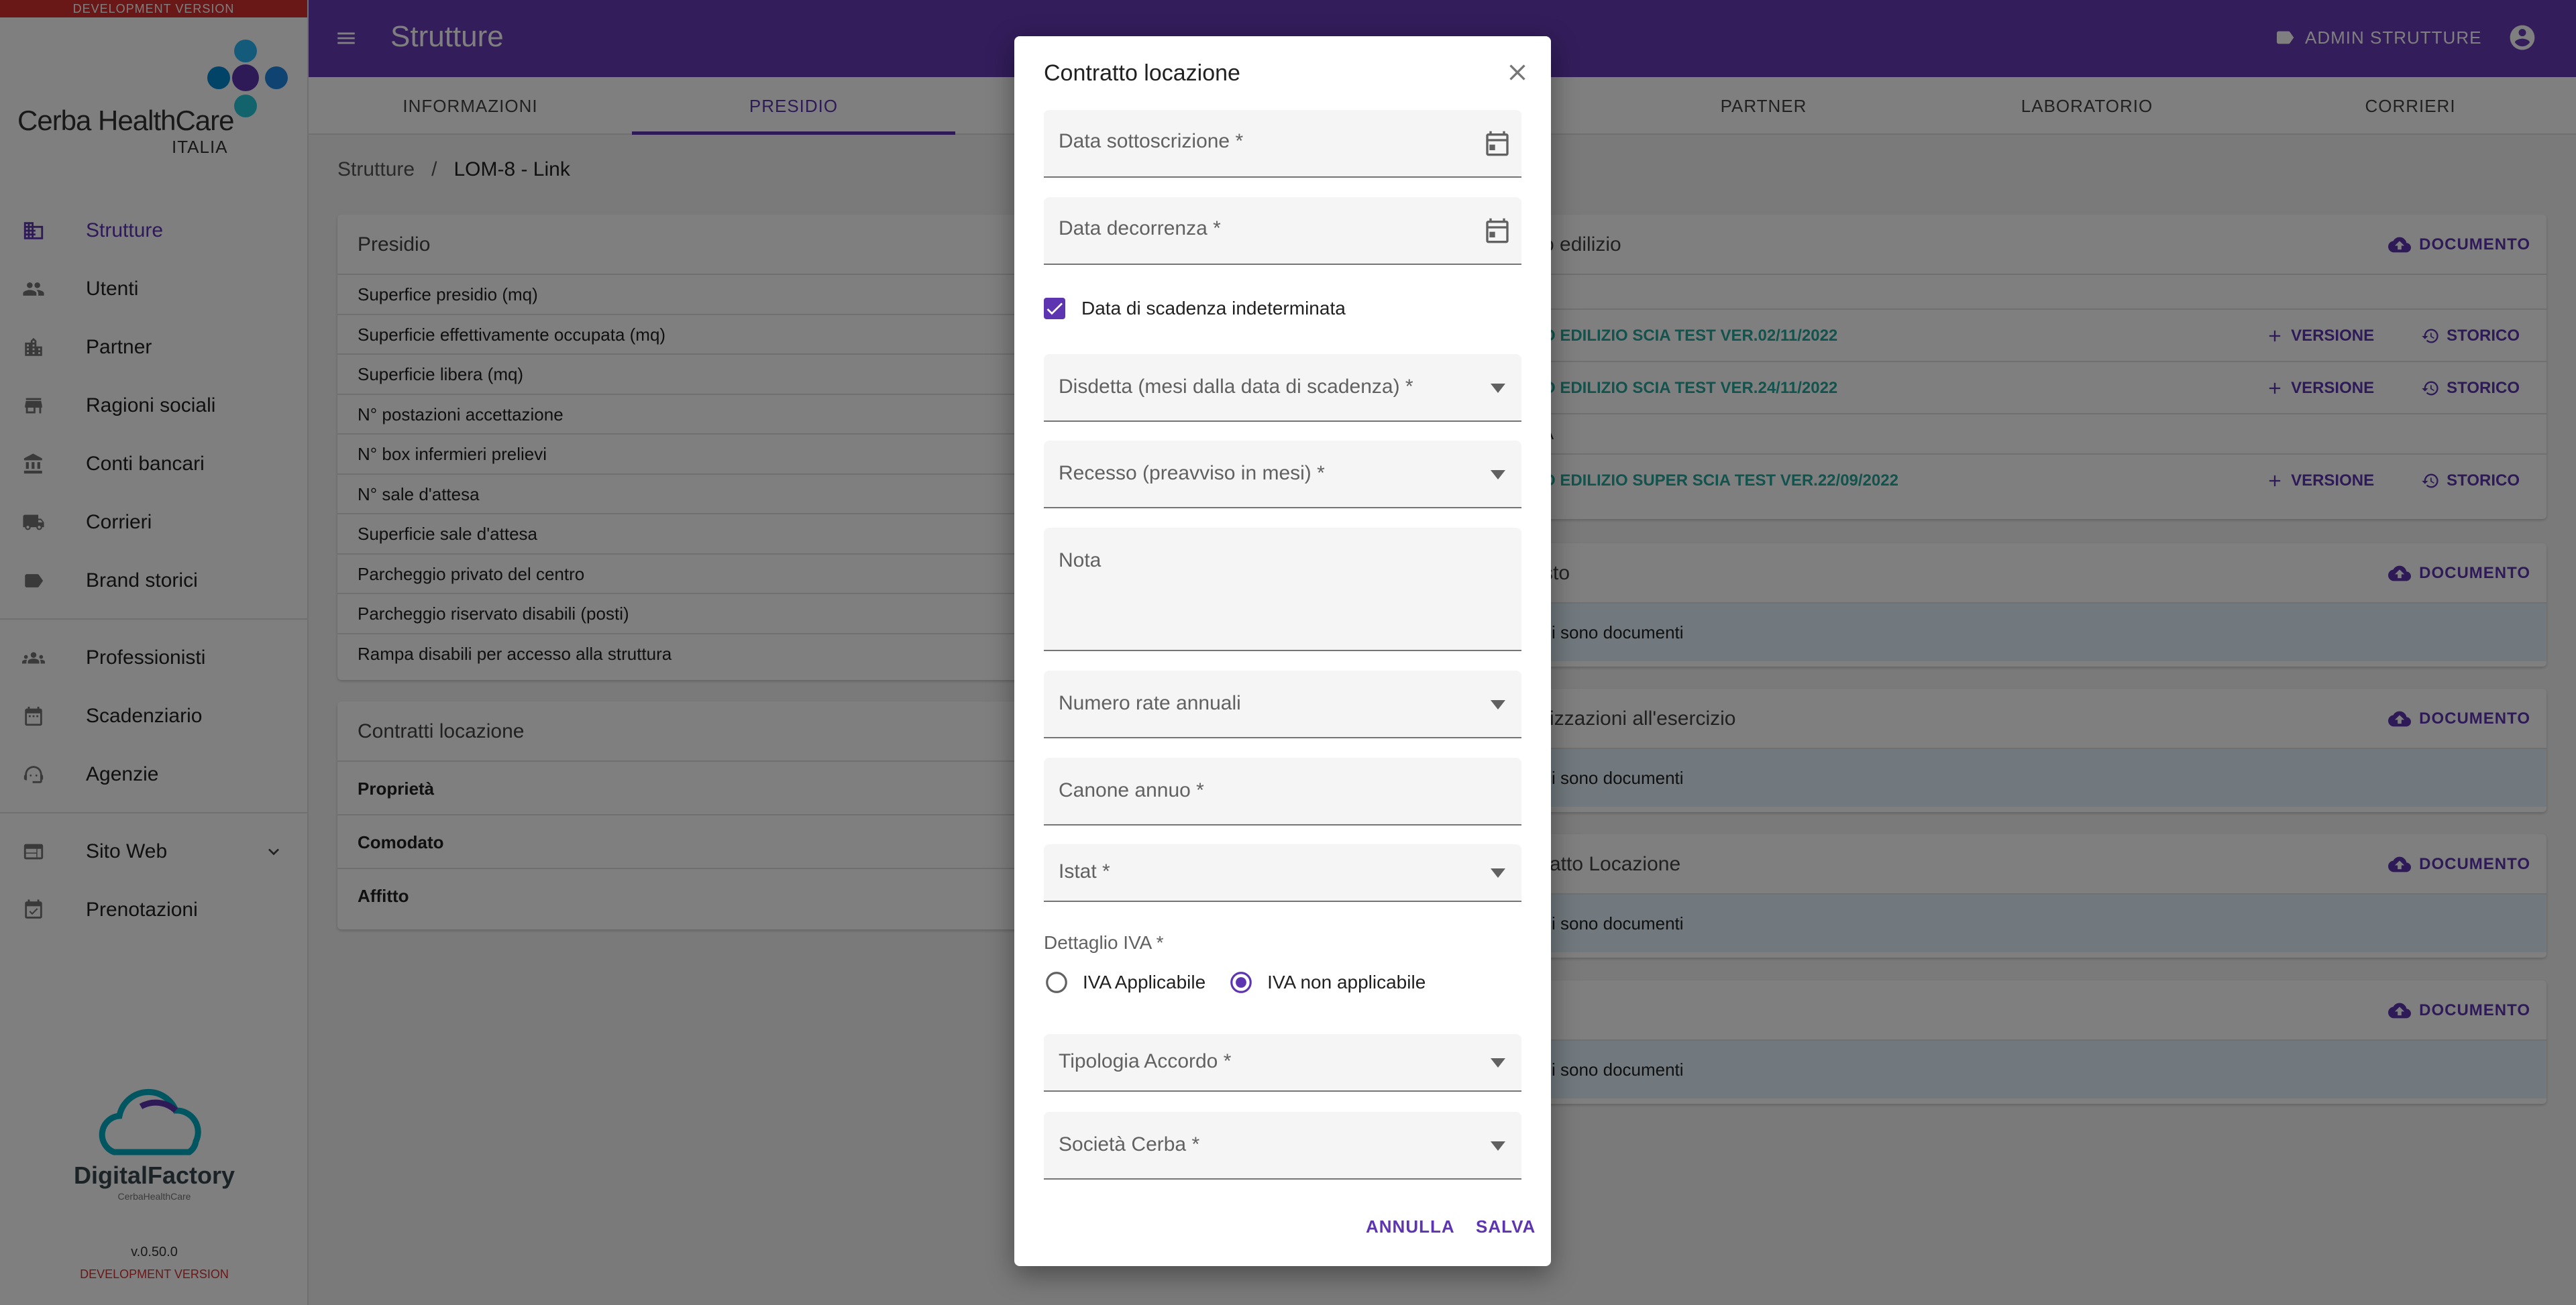 The image size is (2576, 1305). I want to click on nota-textarea: Nota, so click(1282, 589).